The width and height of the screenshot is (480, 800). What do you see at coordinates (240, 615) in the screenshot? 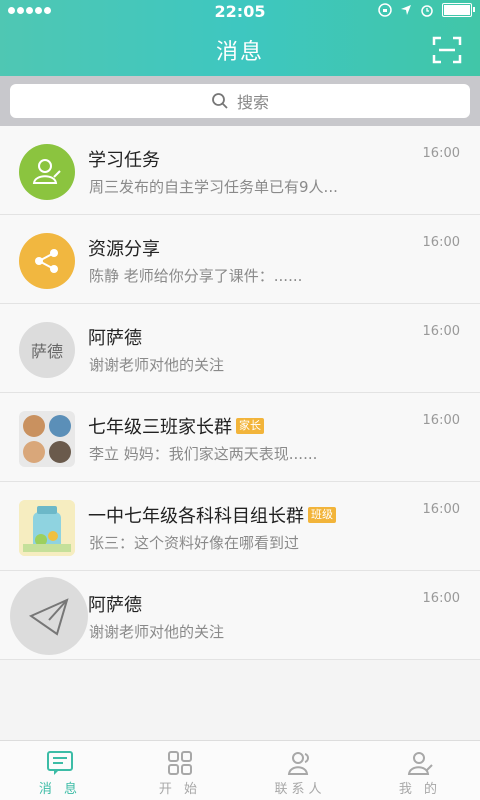
I see `message-item: 阿萨德 谢谢老师对他的关注 16:00` at bounding box center [240, 615].